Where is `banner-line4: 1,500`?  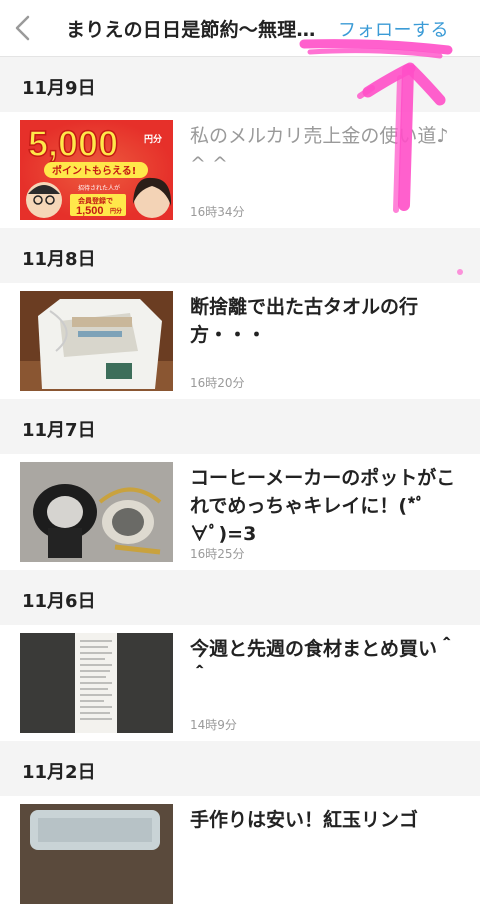 banner-line4: 1,500 is located at coordinates (90, 211).